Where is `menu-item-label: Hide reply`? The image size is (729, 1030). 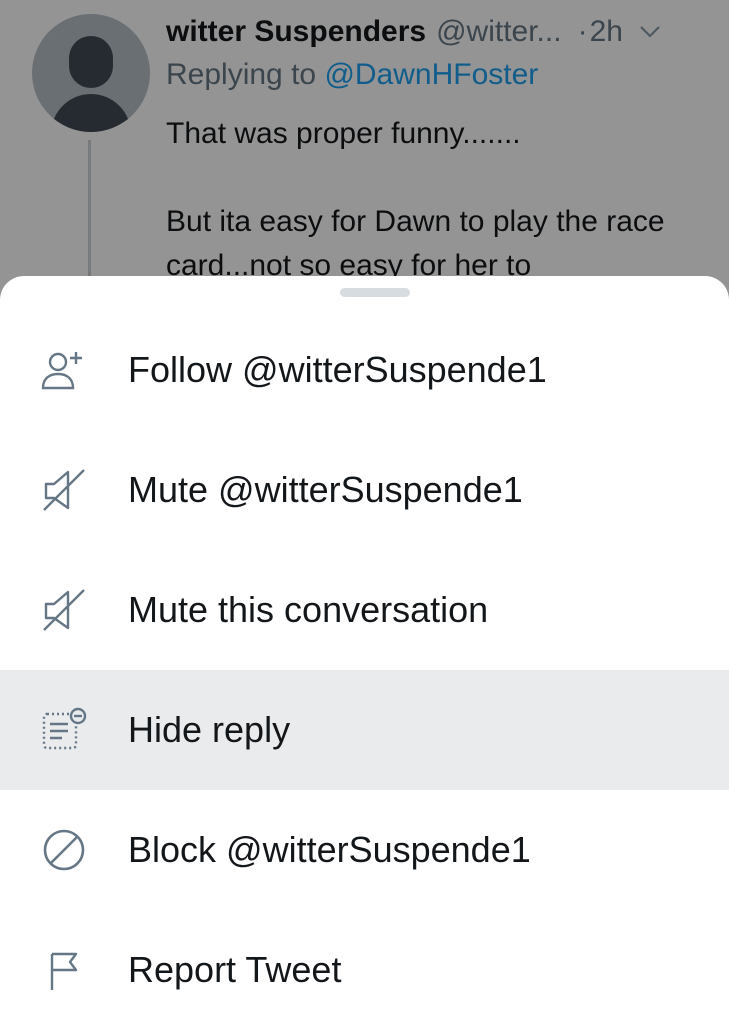 menu-item-label: Hide reply is located at coordinates (209, 729).